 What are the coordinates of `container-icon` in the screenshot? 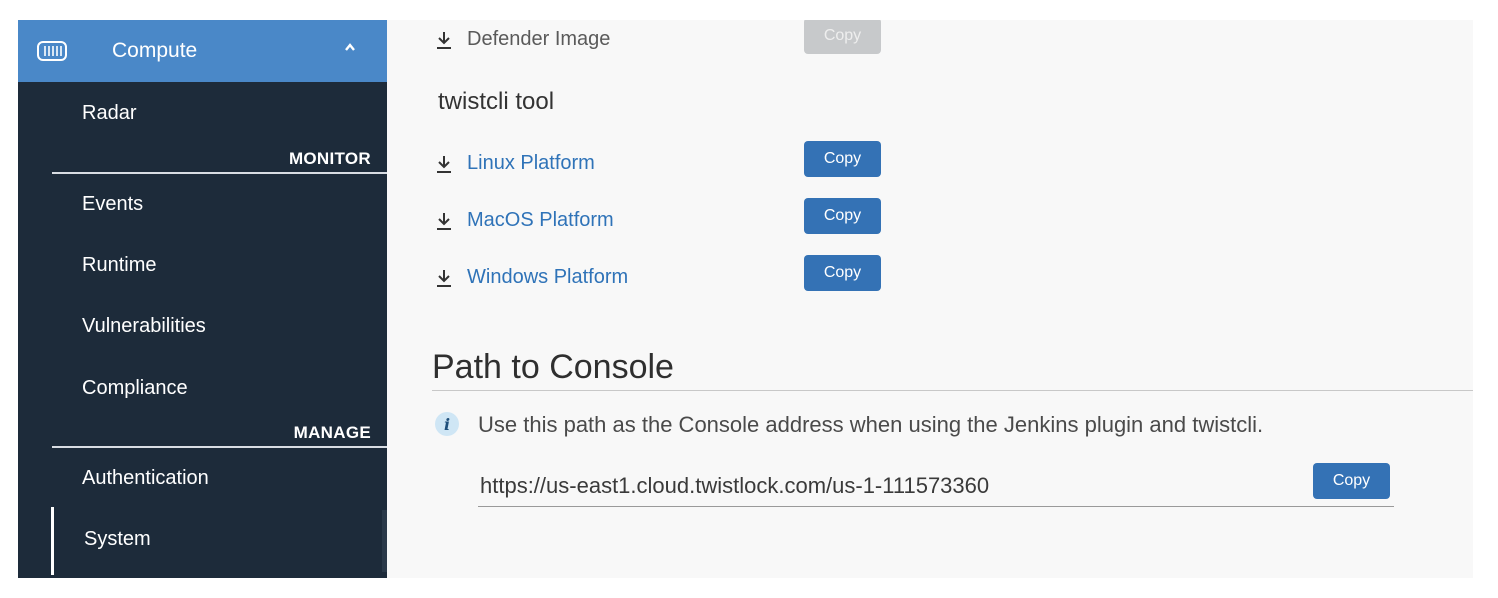 It's located at (52, 51).